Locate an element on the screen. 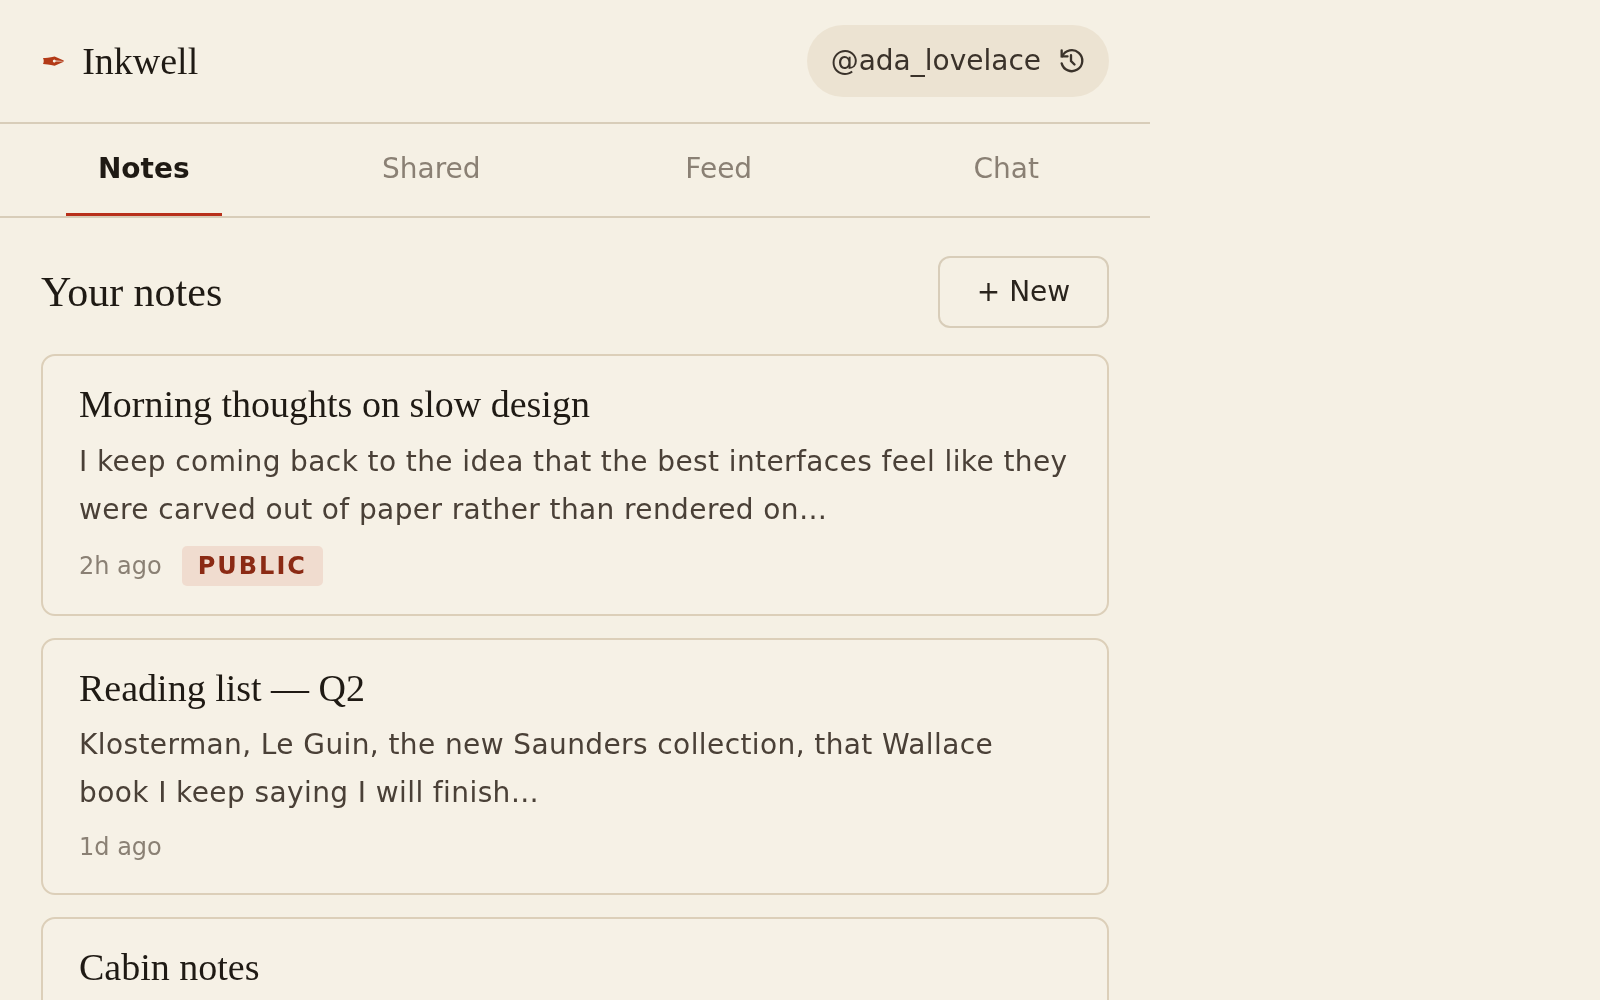 This screenshot has width=1600, height=1000. user-pill: @ada_lovelace is located at coordinates (957, 61).